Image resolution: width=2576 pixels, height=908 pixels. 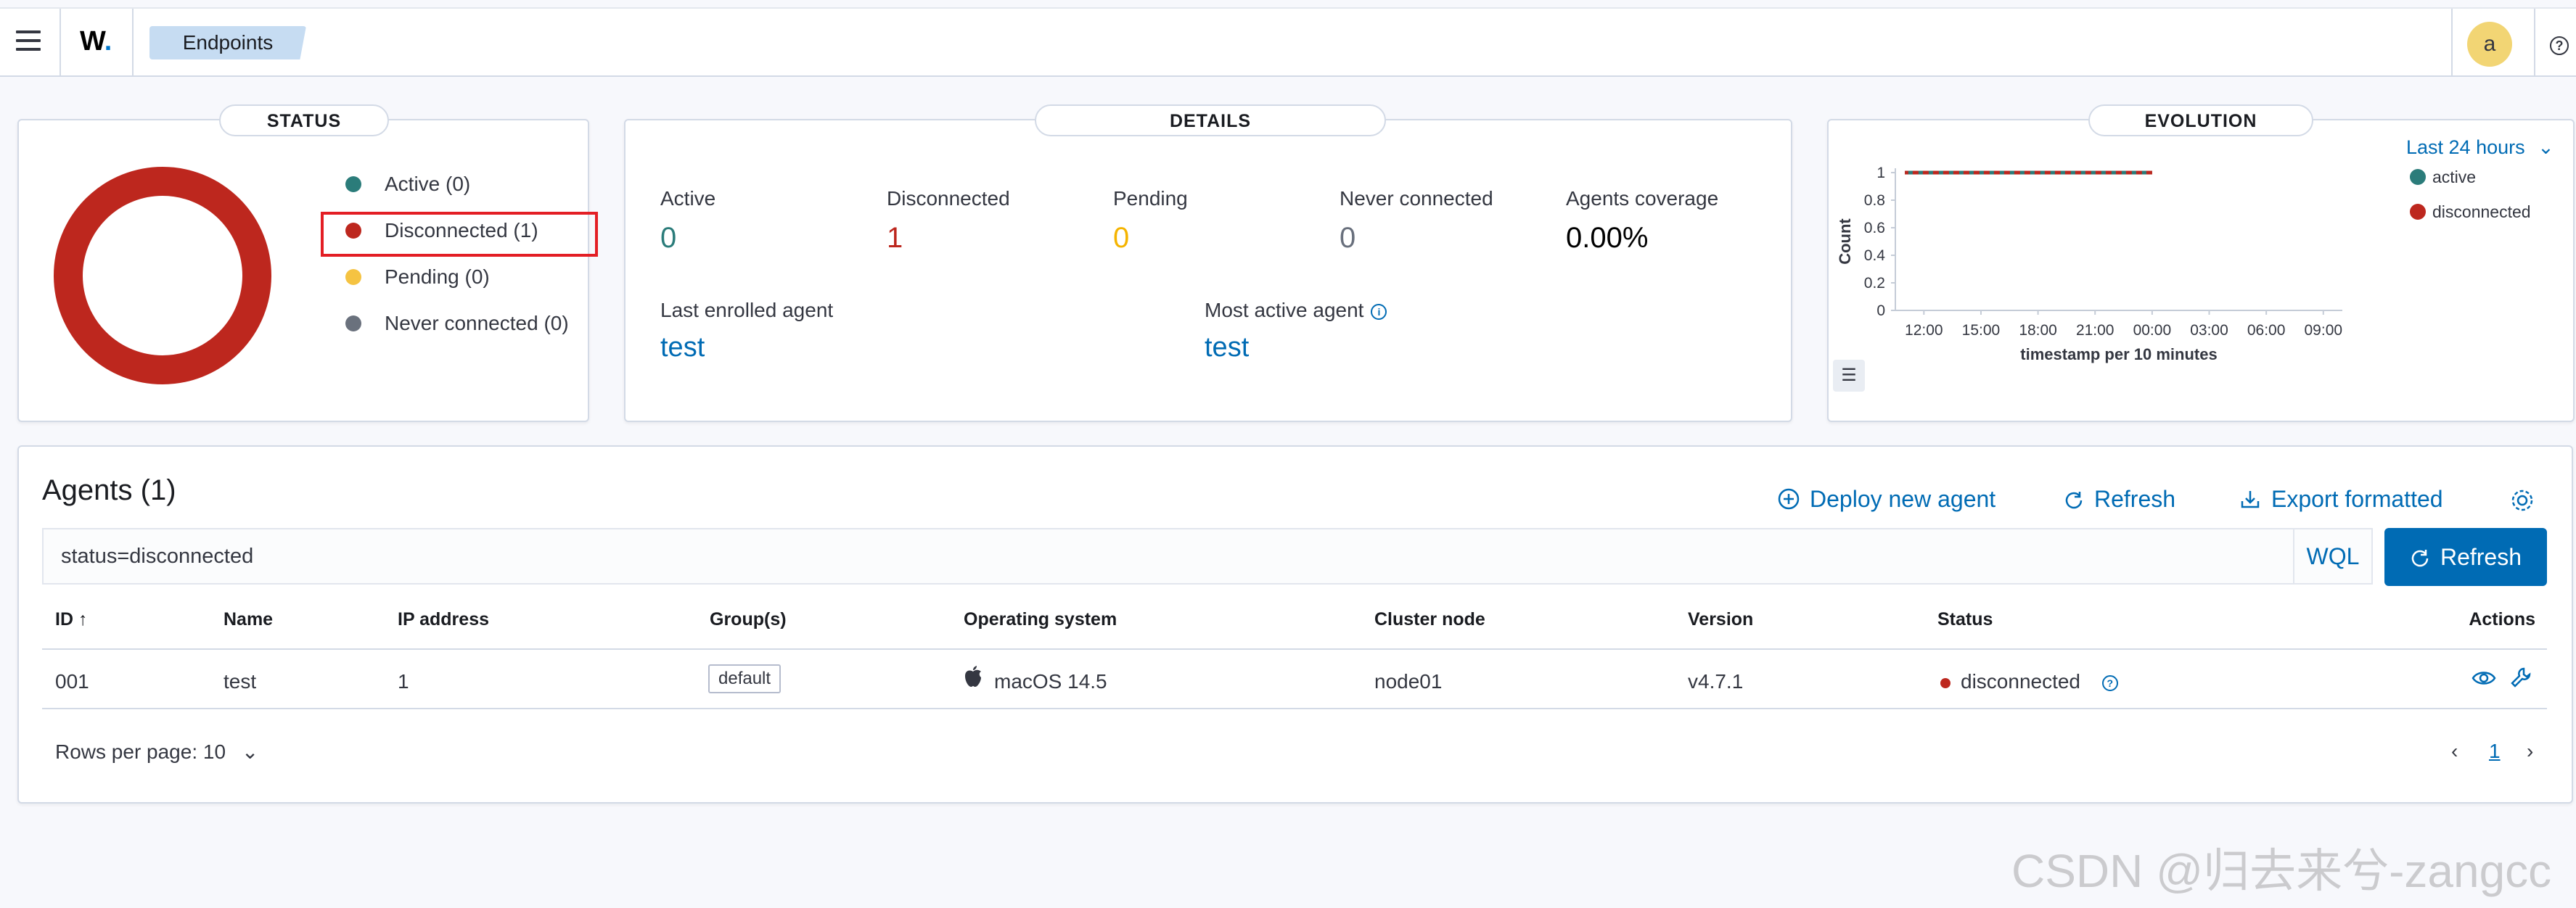 What do you see at coordinates (2038, 330) in the screenshot?
I see `x-tick-label: 18:00` at bounding box center [2038, 330].